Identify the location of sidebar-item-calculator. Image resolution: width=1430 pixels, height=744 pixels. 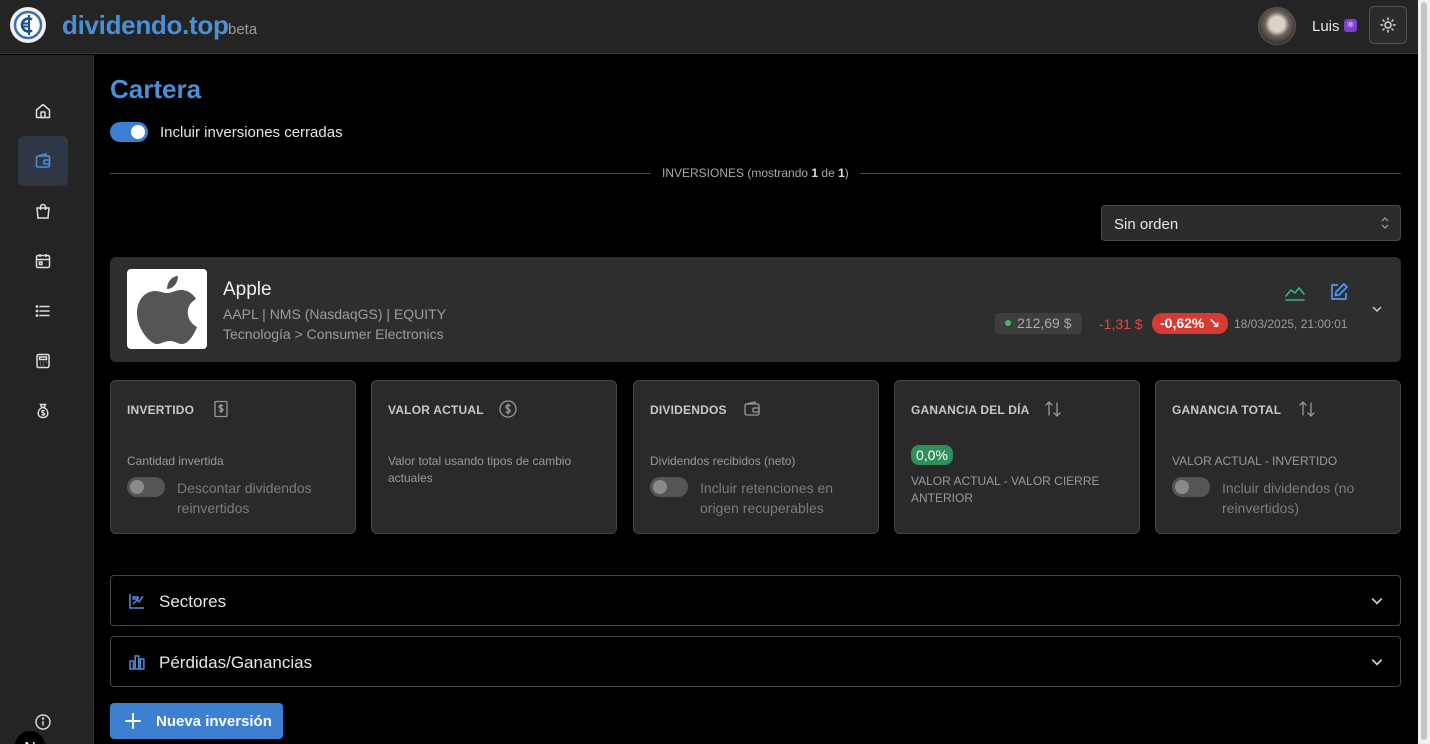
(43, 361).